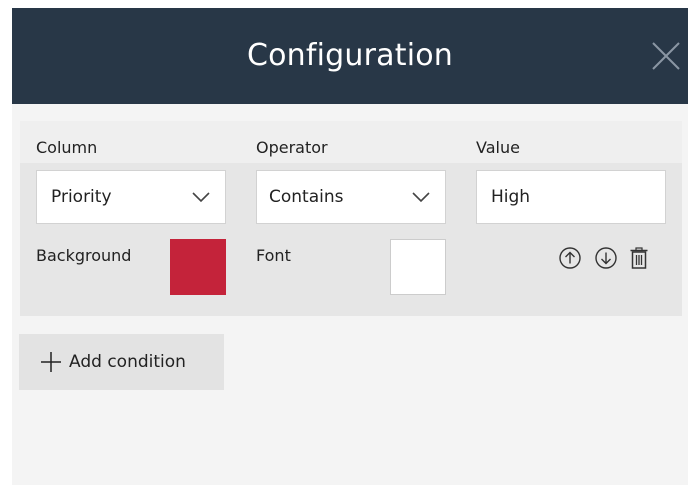 The width and height of the screenshot is (688, 485). What do you see at coordinates (351, 197) in the screenshot?
I see `operator-select: Contains` at bounding box center [351, 197].